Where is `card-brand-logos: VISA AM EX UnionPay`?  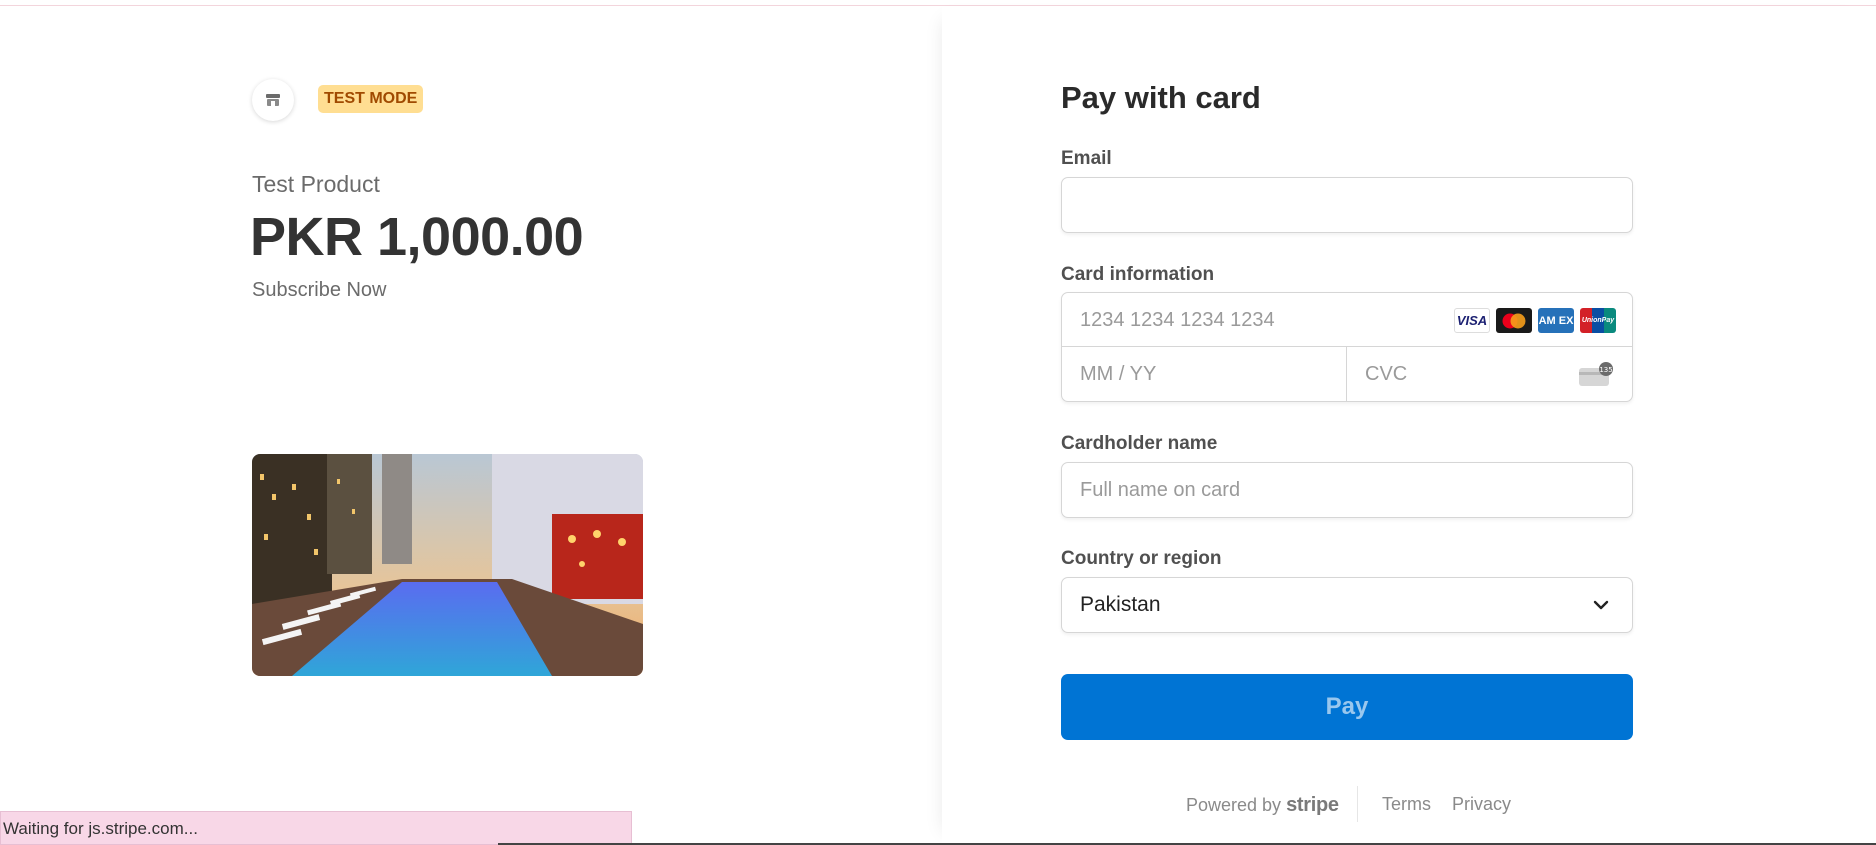 card-brand-logos: VISA AM EX UnionPay is located at coordinates (1535, 320).